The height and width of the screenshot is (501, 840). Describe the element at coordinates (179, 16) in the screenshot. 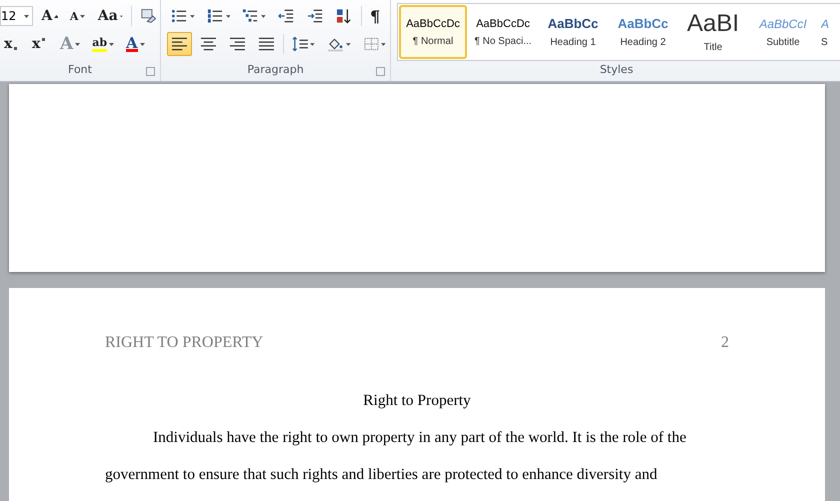

I see `bullet-list-icon` at that location.